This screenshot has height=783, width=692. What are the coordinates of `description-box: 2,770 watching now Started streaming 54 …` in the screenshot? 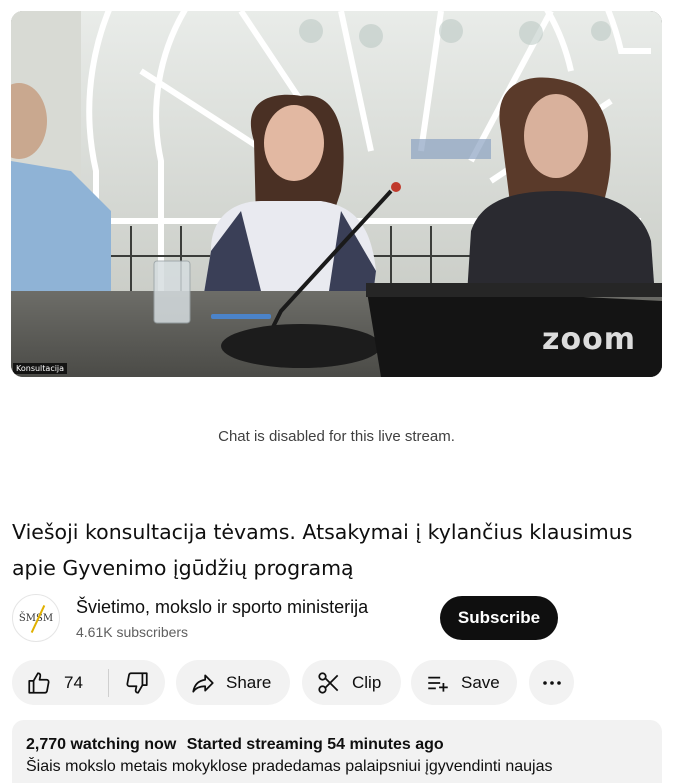 It's located at (337, 751).